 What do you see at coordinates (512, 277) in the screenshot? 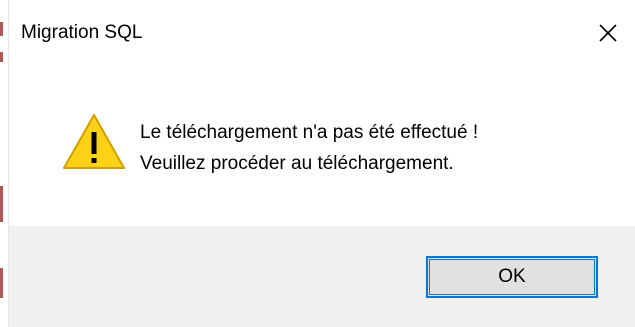
I see `ok-button: OK` at bounding box center [512, 277].